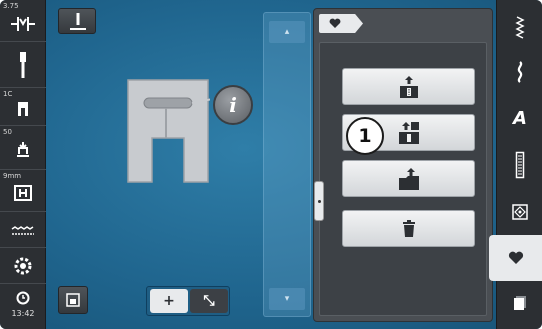  I want to click on scroll-down-button: ▾, so click(287, 299).